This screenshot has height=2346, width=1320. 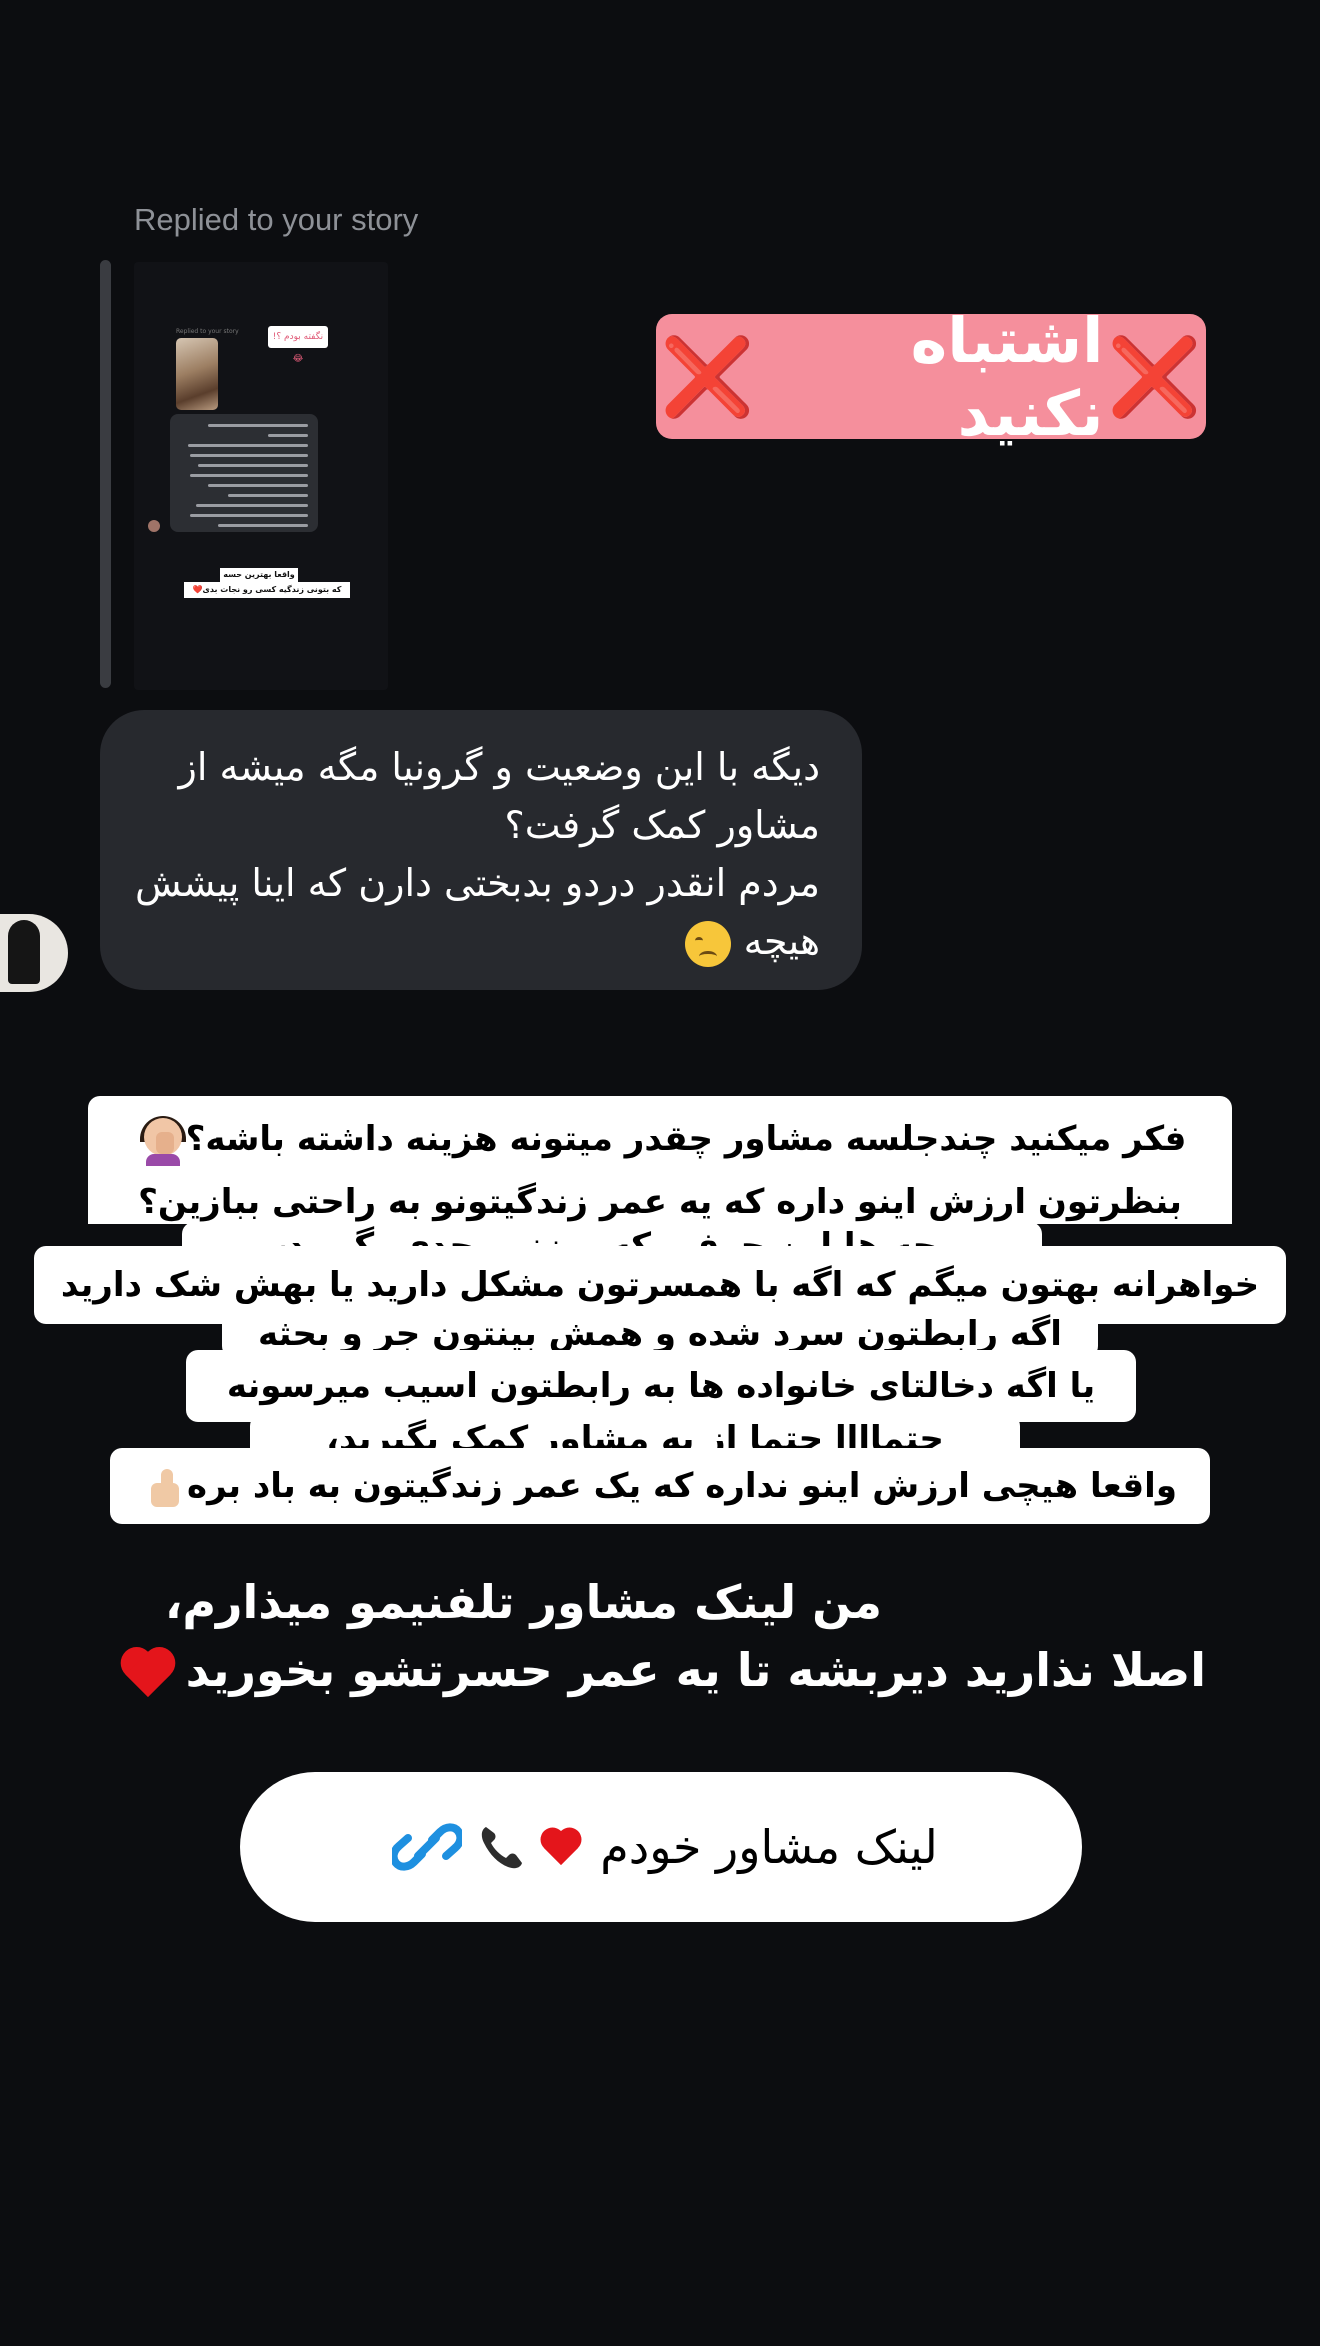 I want to click on replied-to-story-label: Replied to your story, so click(x=276, y=219).